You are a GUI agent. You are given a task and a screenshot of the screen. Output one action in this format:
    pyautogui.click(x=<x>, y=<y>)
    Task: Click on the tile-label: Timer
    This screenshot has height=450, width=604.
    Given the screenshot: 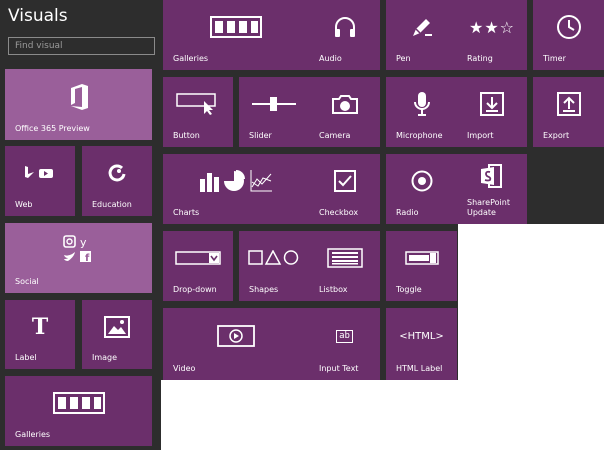 What is the action you would take?
    pyautogui.click(x=554, y=58)
    